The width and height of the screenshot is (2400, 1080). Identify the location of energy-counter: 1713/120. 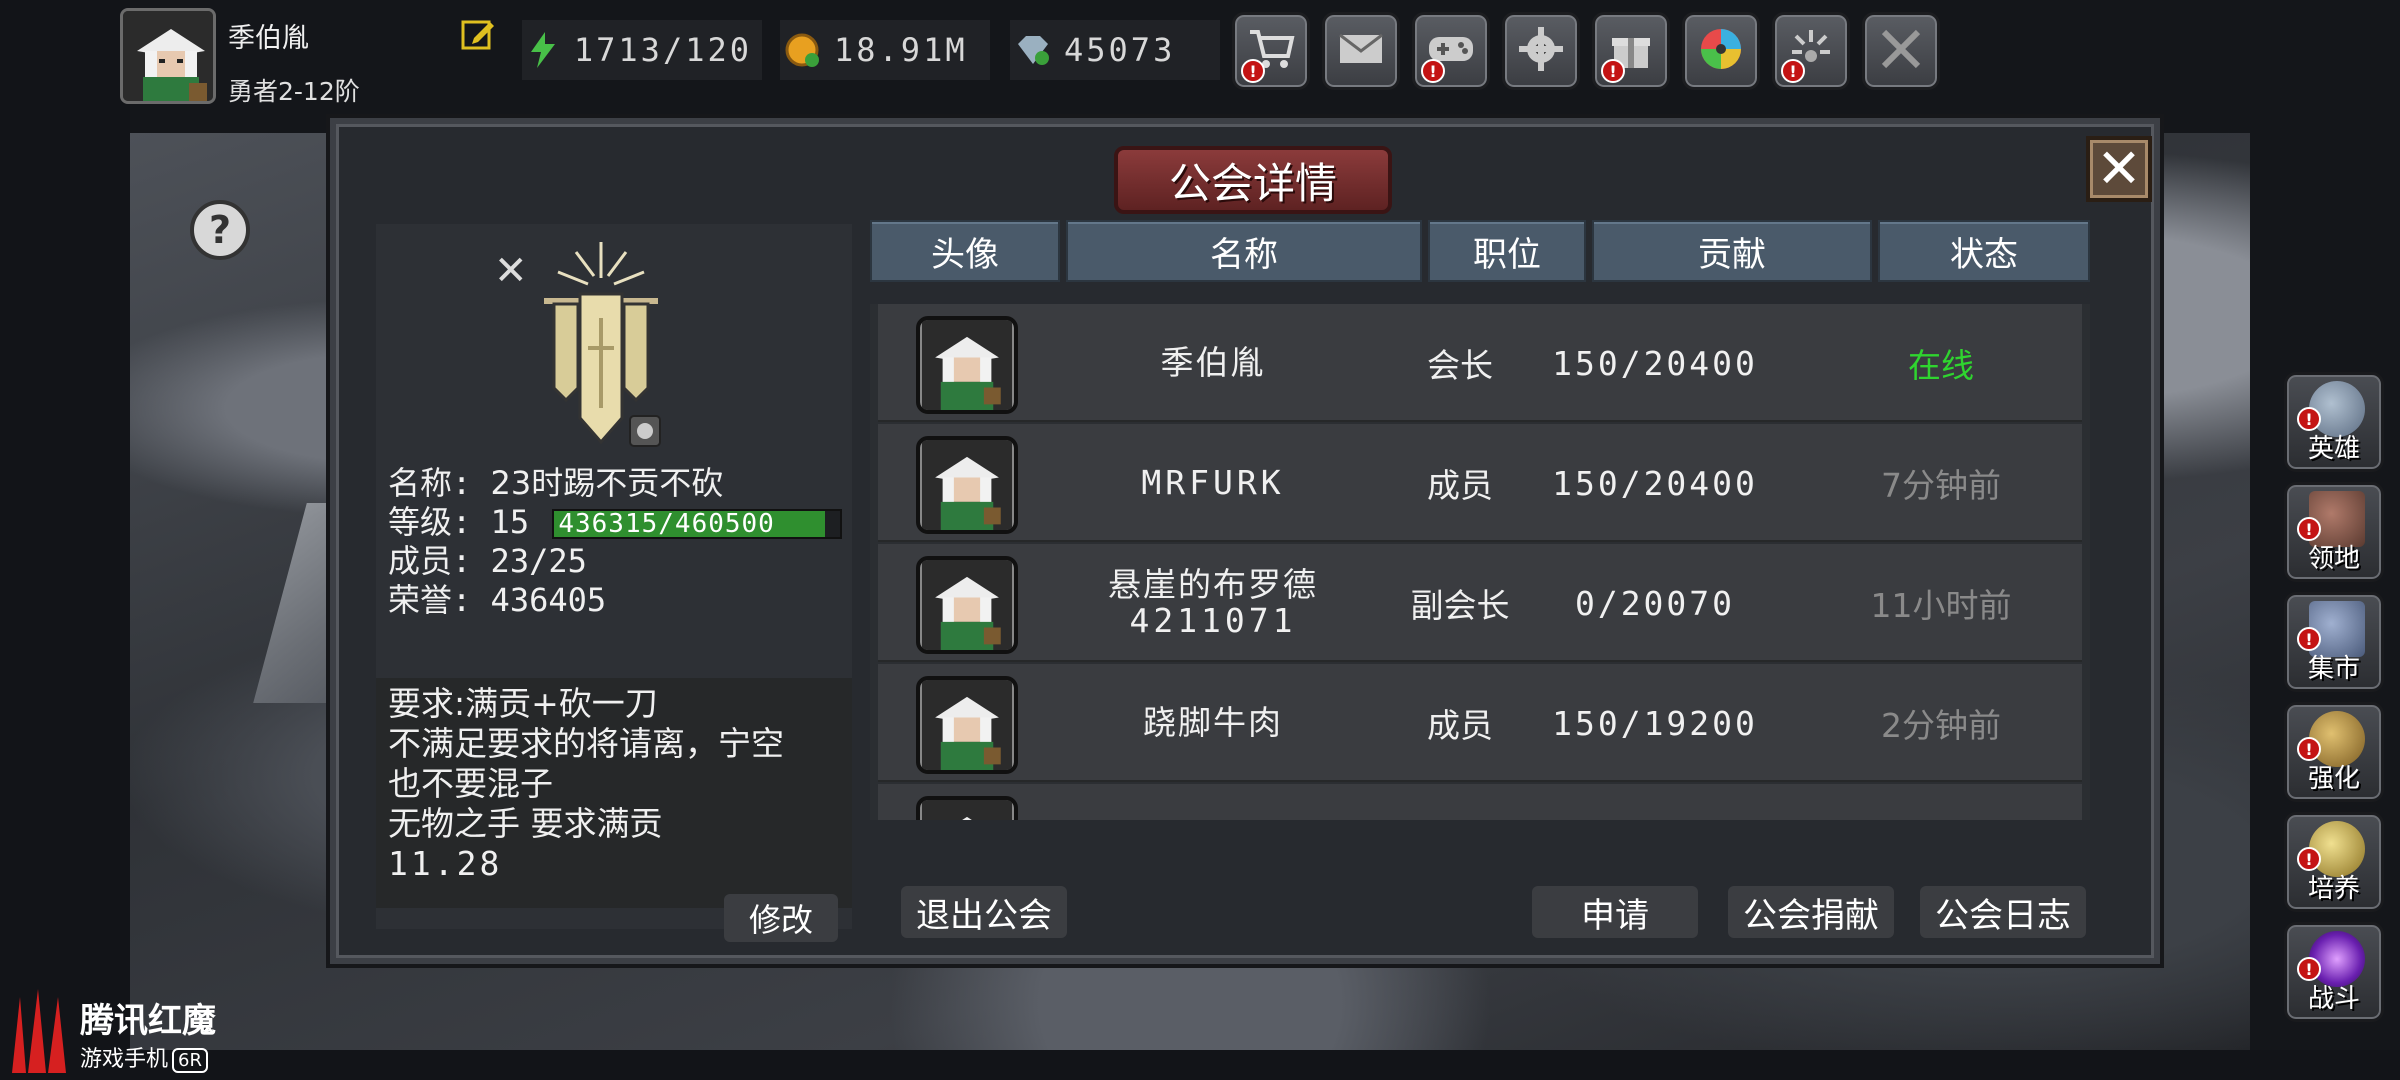
(642, 50).